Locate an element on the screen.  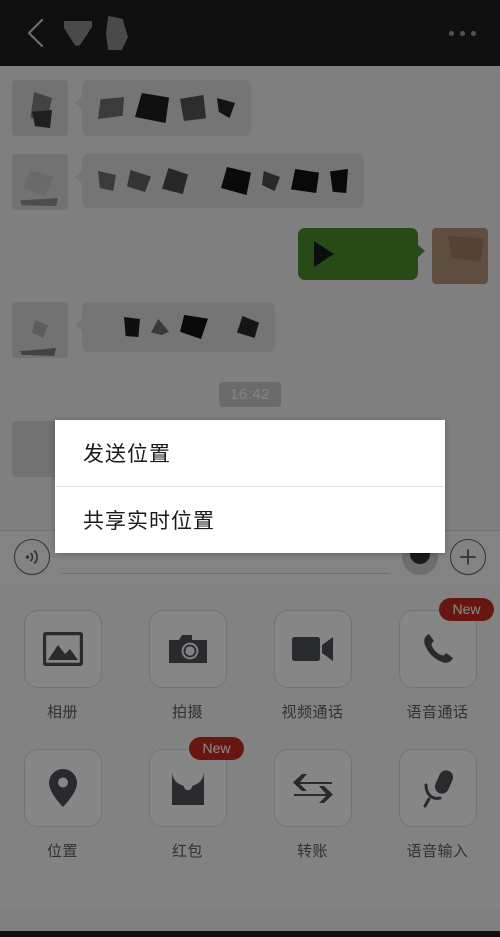
location-action-sheet: 发送位置 共享实时位置 is located at coordinates (250, 486).